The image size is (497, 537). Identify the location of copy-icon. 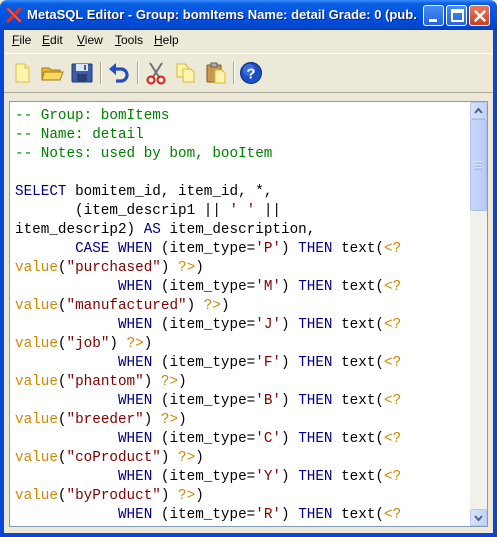
(186, 73).